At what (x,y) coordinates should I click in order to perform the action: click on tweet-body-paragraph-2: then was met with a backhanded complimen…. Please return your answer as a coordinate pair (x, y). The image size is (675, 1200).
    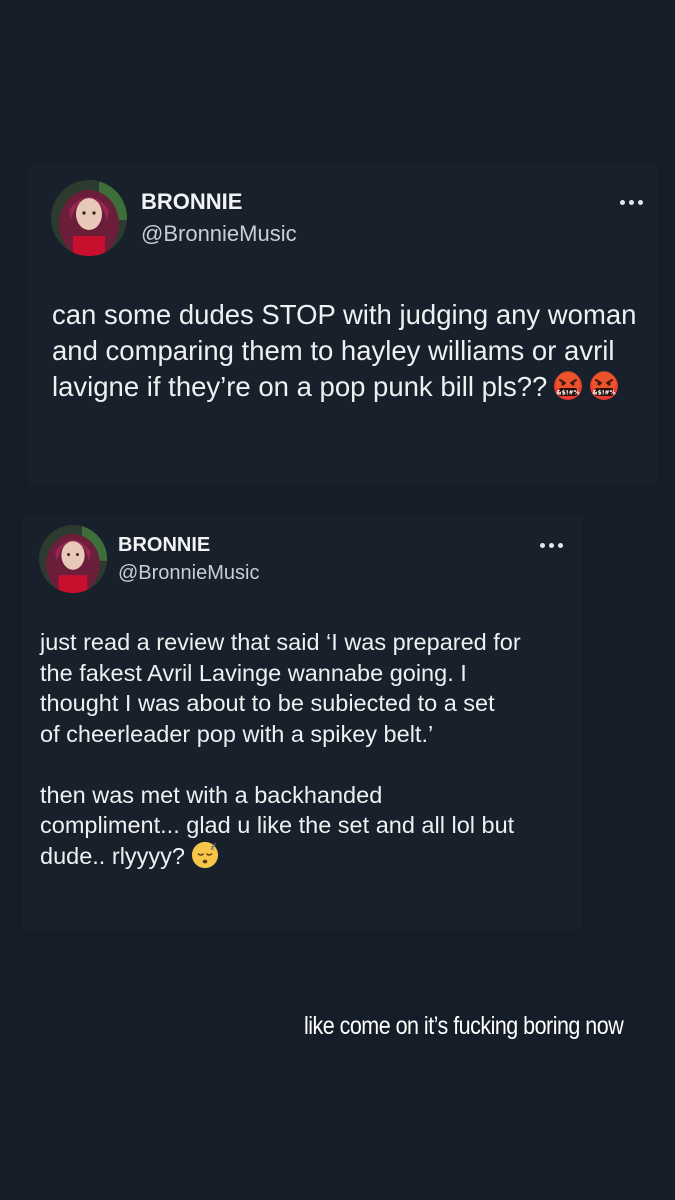
    Looking at the image, I should click on (277, 825).